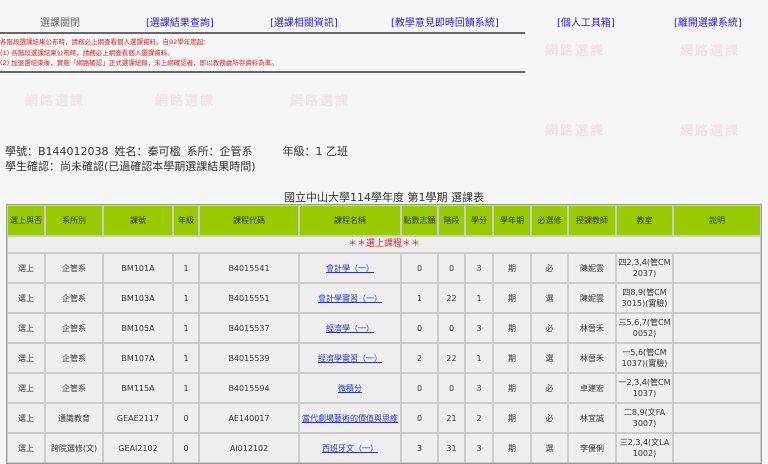 The width and height of the screenshot is (768, 464). I want to click on table-cell: 當代劇場藝術的價值與思維, so click(350, 418).